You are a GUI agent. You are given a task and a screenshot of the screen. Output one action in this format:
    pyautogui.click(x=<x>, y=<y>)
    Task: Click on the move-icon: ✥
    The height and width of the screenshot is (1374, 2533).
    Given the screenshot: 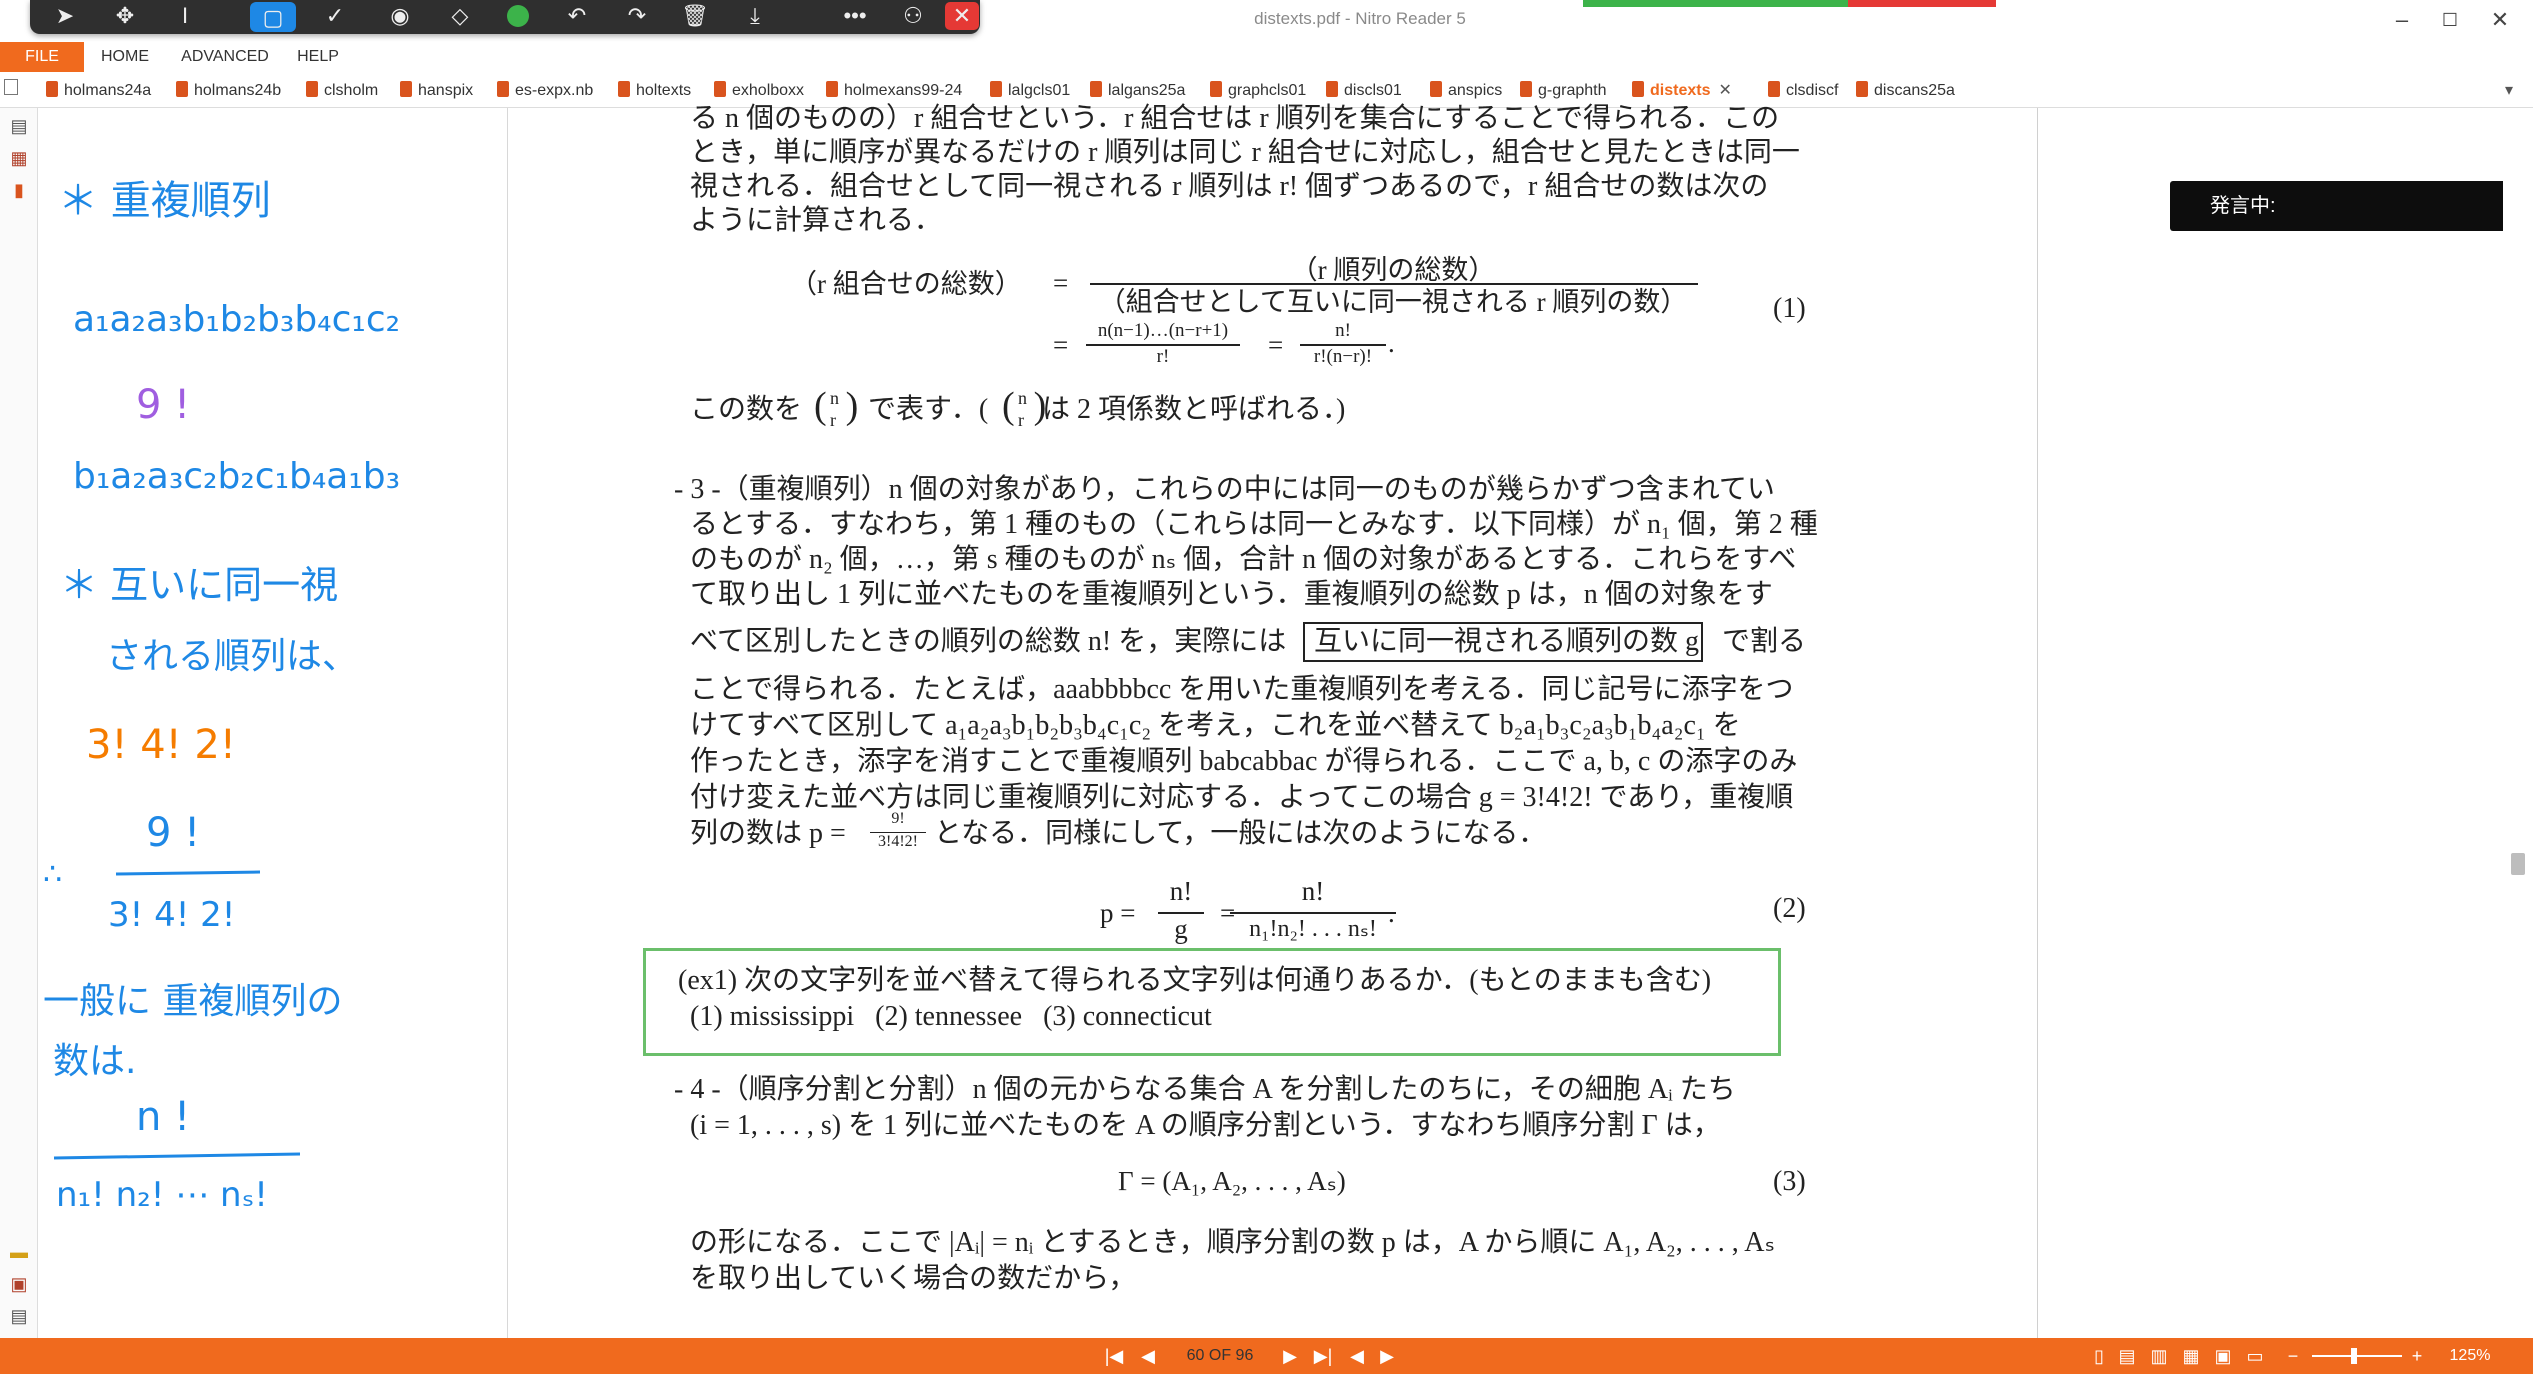 What is the action you would take?
    pyautogui.click(x=125, y=17)
    